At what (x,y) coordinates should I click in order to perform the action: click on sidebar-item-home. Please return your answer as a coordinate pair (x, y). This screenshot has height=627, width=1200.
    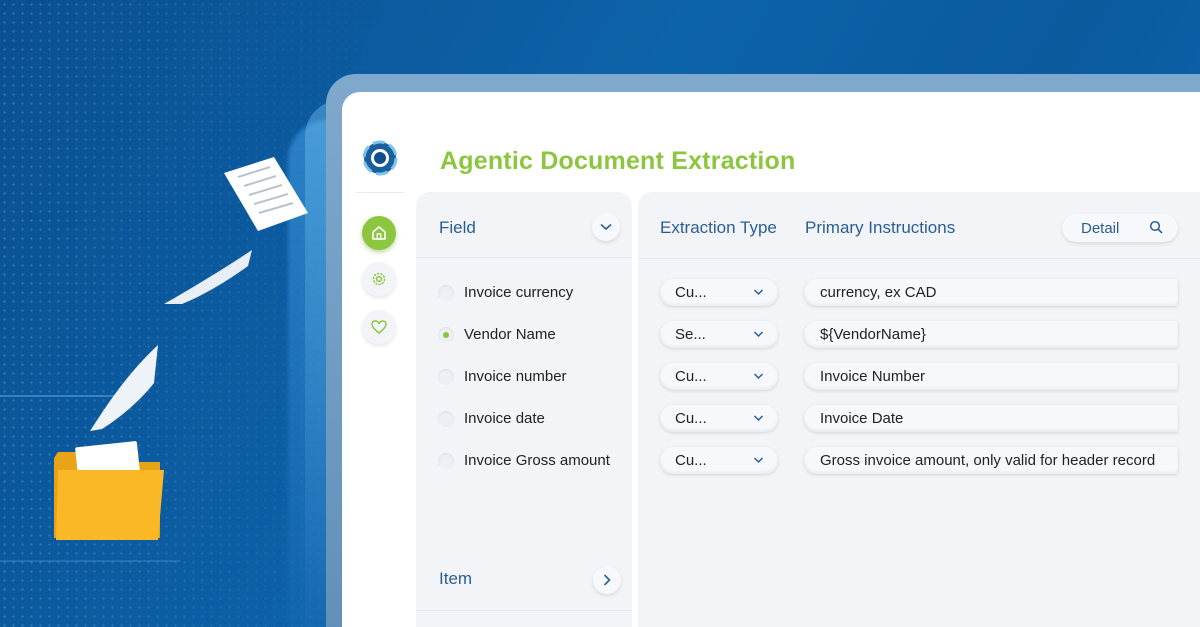
    Looking at the image, I should click on (379, 233).